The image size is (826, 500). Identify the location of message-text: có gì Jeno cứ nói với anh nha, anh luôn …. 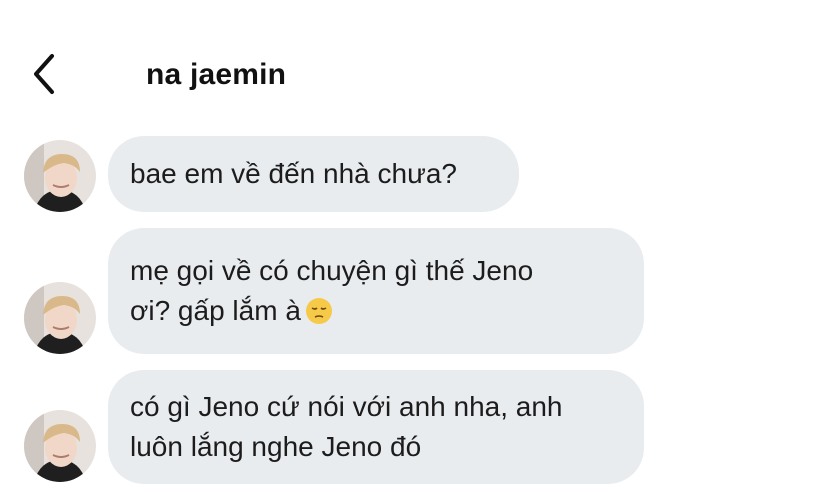
(346, 426).